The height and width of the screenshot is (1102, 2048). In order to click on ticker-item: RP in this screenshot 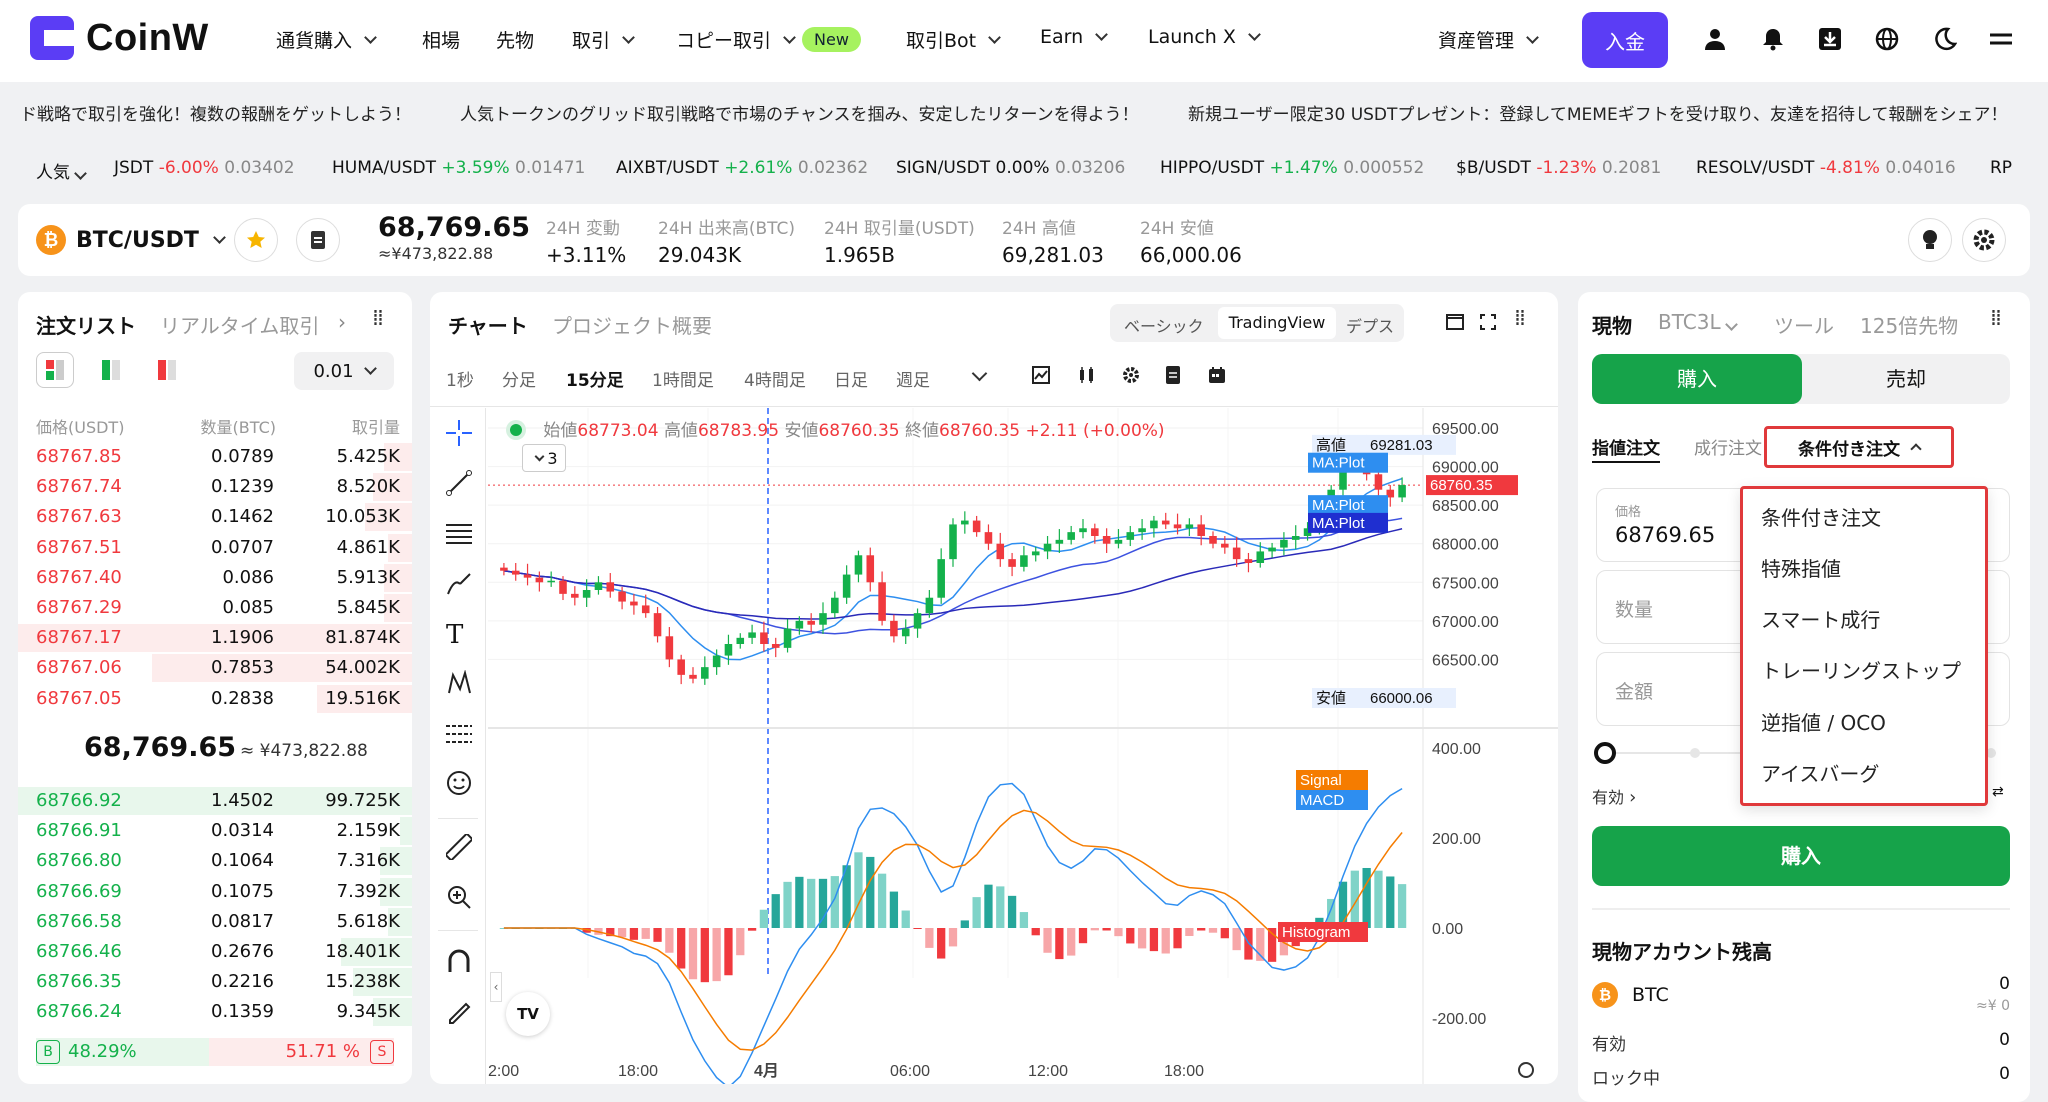, I will do `click(2001, 168)`.